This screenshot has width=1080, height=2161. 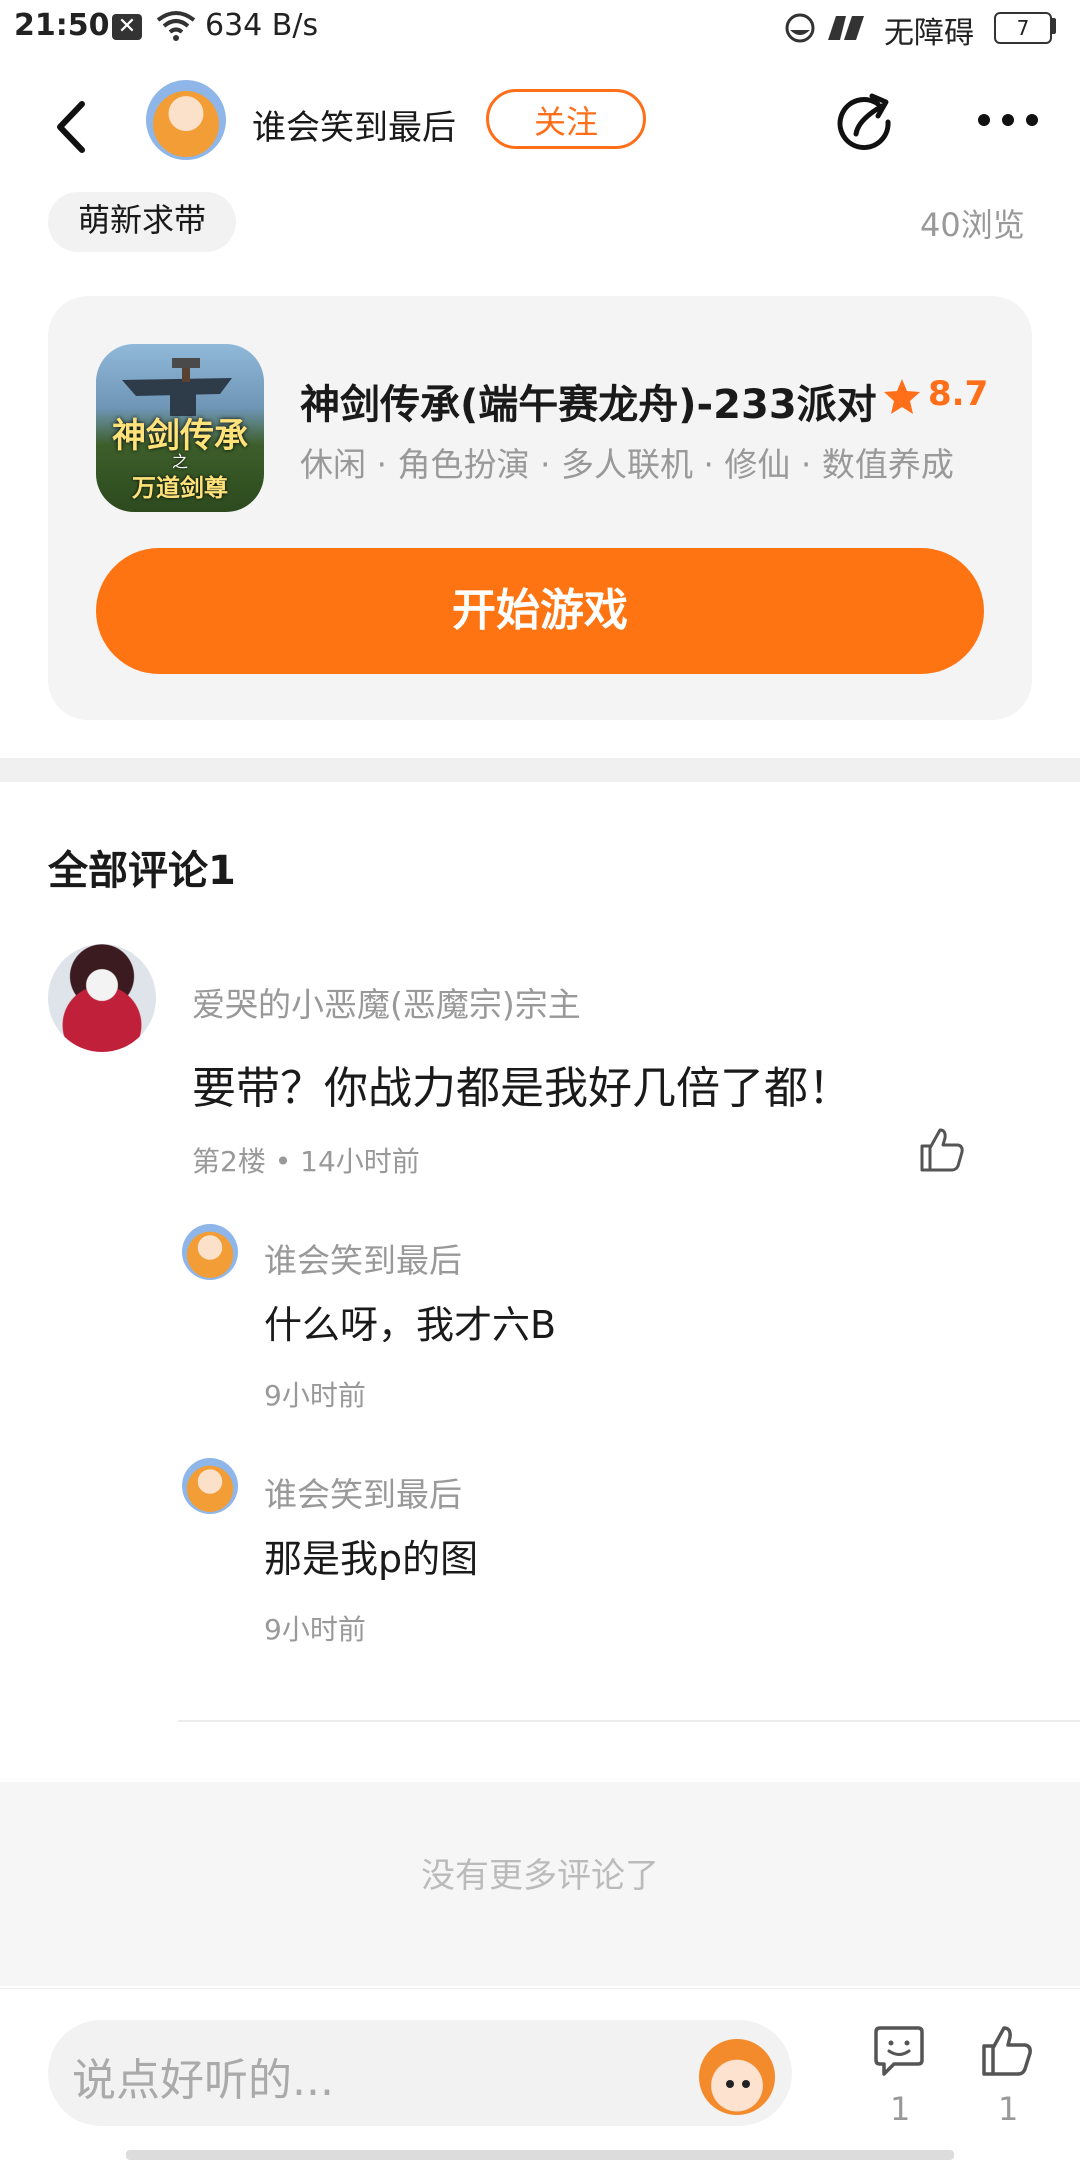 What do you see at coordinates (142, 222) in the screenshot?
I see `post-tag: 萌新求带` at bounding box center [142, 222].